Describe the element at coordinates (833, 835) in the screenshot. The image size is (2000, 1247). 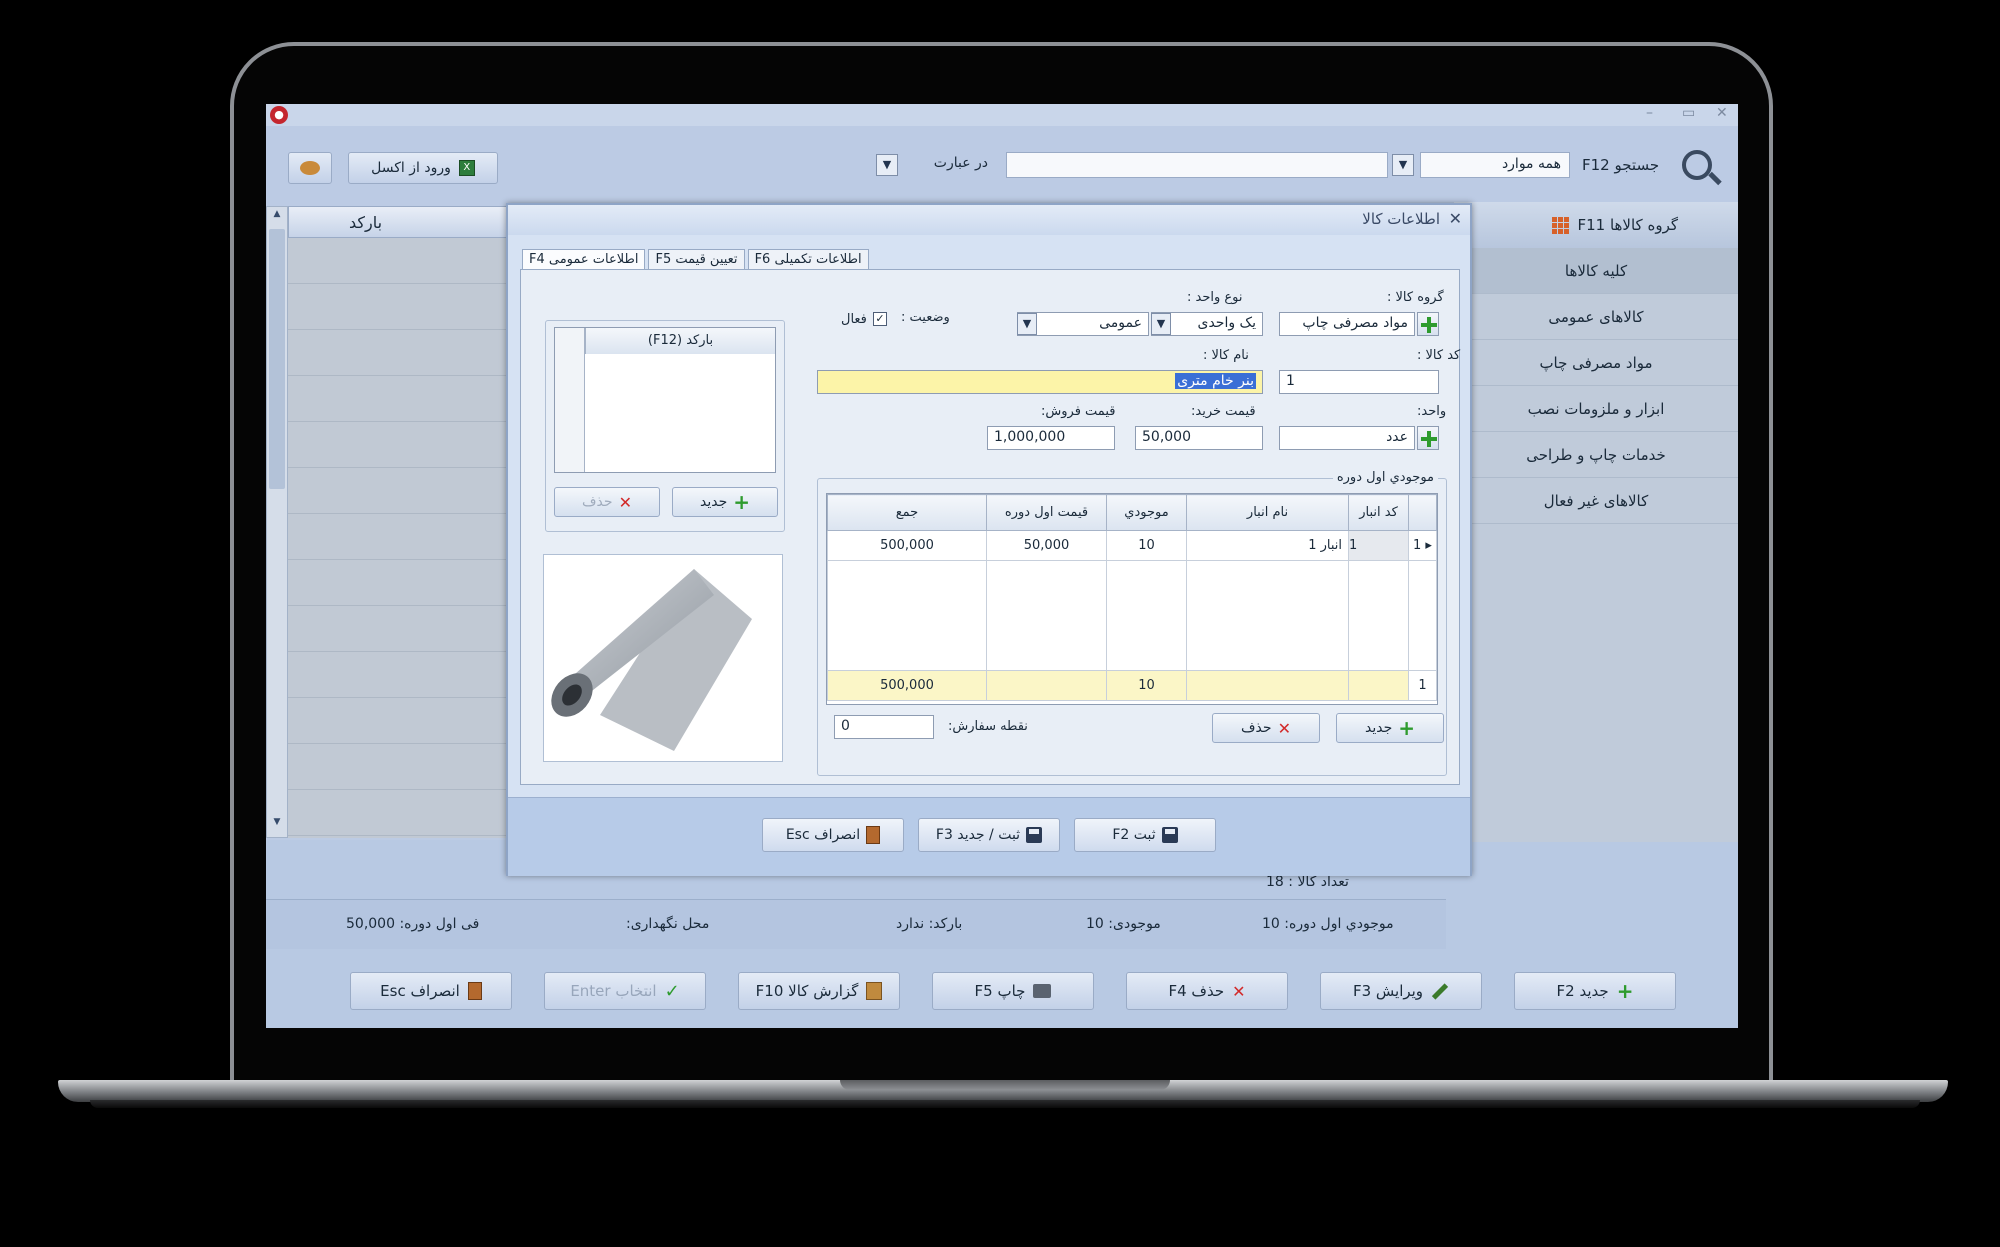
I see `dialog-cancel-button: انصراف Esc` at that location.